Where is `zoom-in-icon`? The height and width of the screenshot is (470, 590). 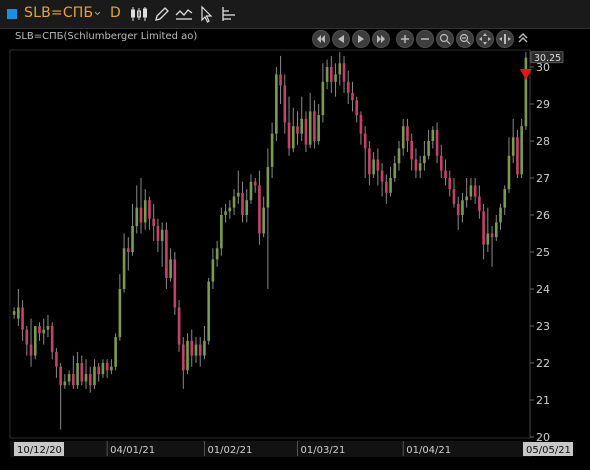
zoom-in-icon is located at coordinates (405, 39).